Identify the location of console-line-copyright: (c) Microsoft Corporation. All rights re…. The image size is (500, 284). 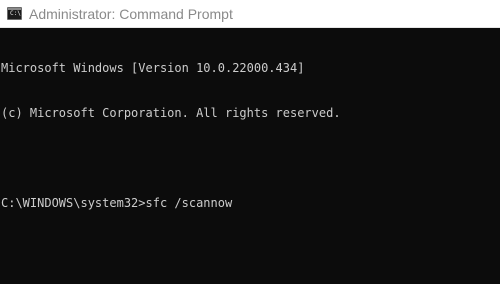
(171, 113).